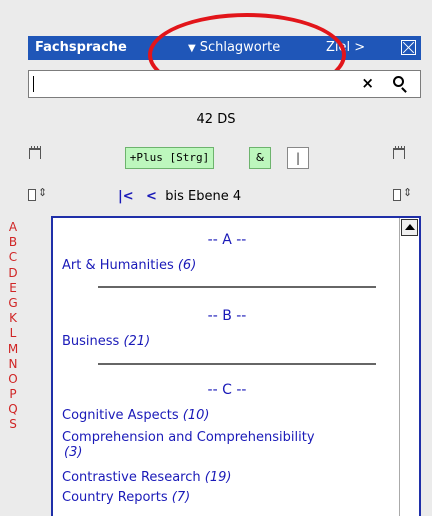 This screenshot has width=432, height=516. Describe the element at coordinates (13, 424) in the screenshot. I see `letter-s: S` at that location.